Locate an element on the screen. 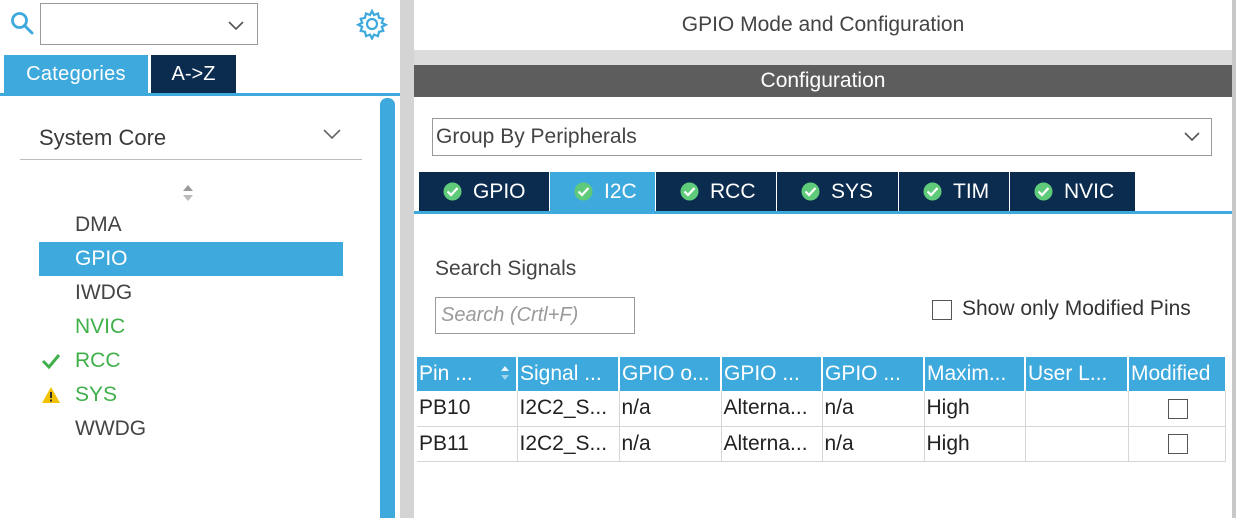  checkmark-icon is located at coordinates (51, 362).